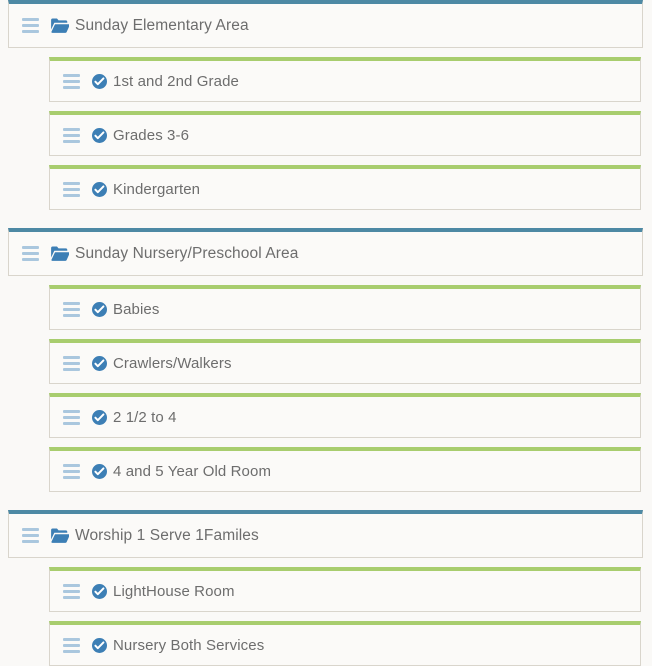 The height and width of the screenshot is (666, 652). I want to click on room-label: Grades 3-6, so click(151, 135).